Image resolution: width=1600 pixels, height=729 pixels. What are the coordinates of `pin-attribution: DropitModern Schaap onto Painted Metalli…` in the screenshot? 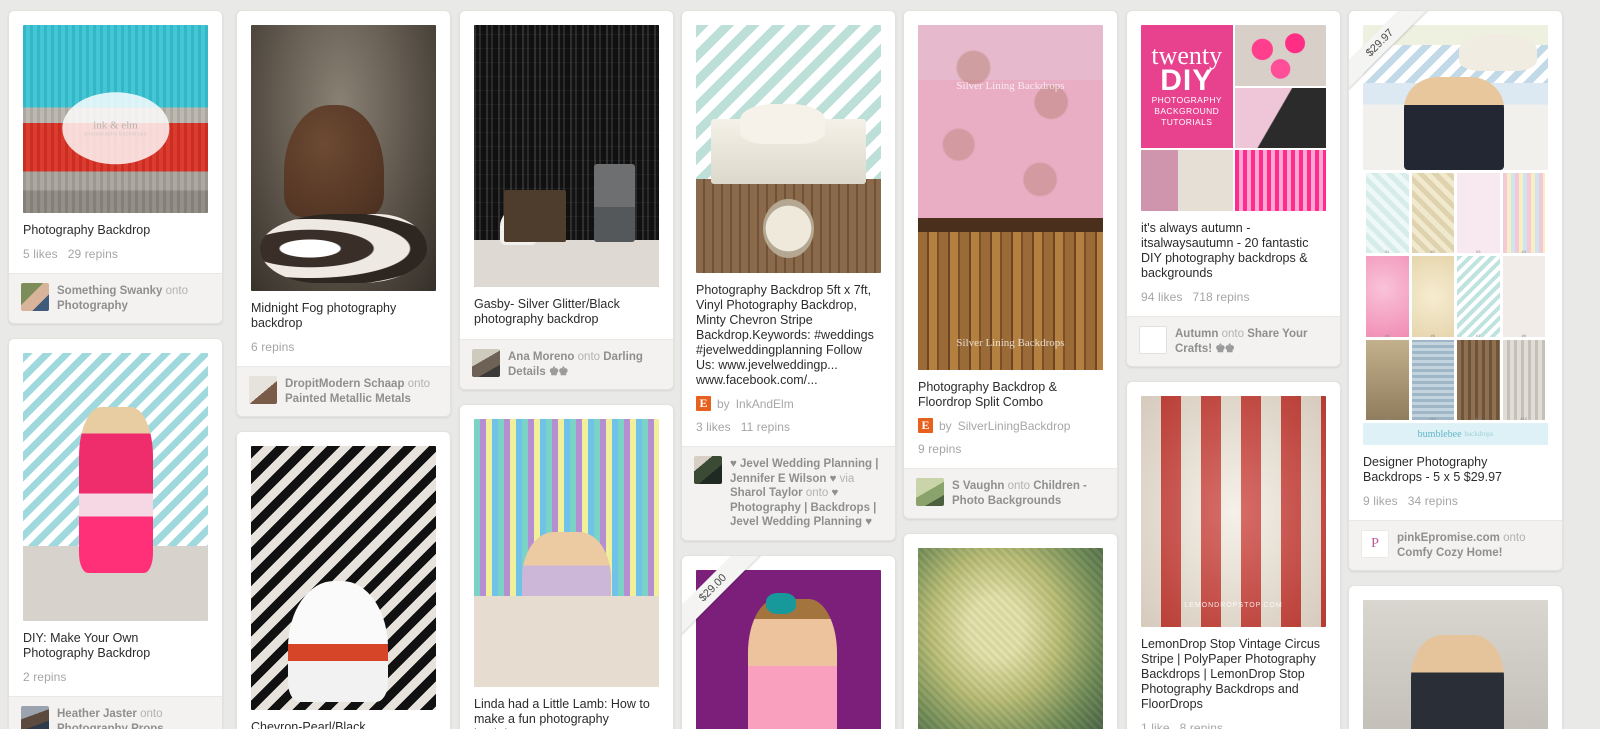 It's located at (343, 391).